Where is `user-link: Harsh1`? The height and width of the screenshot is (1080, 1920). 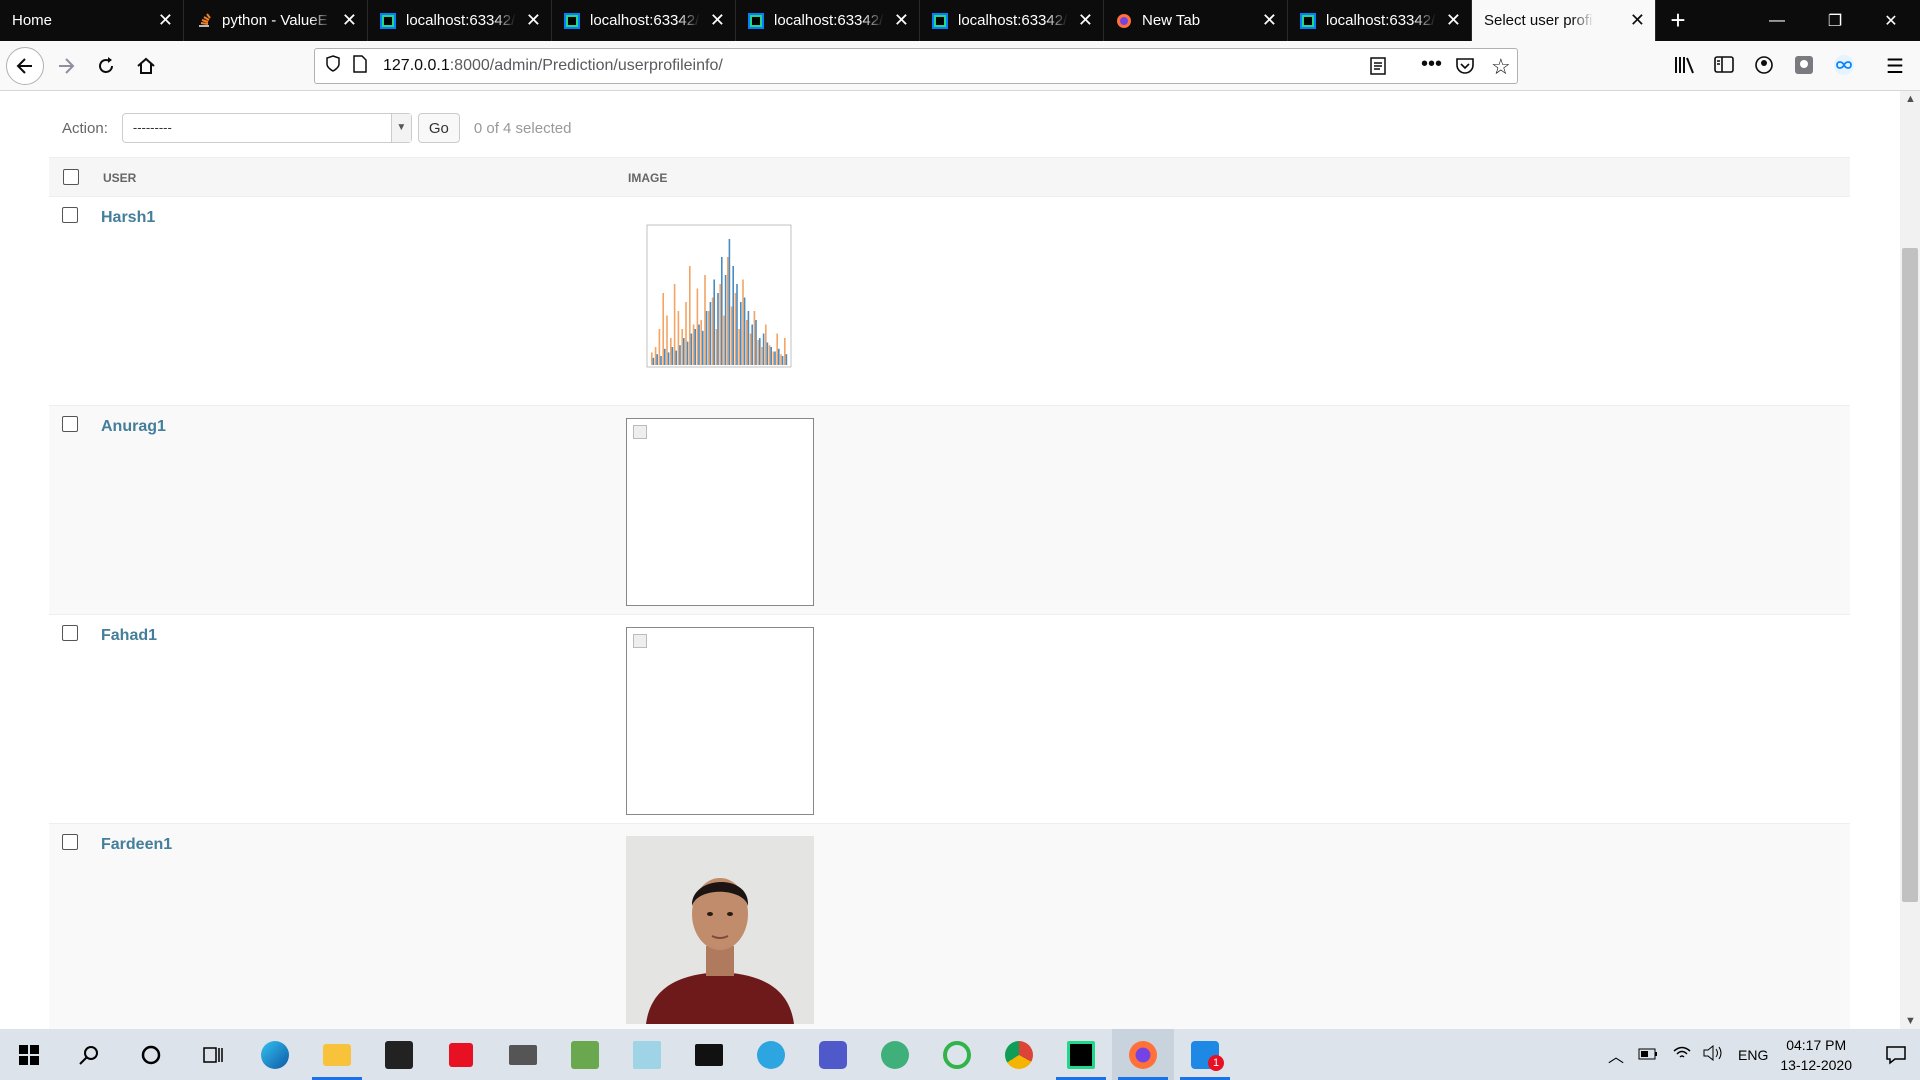
user-link: Harsh1 is located at coordinates (128, 218).